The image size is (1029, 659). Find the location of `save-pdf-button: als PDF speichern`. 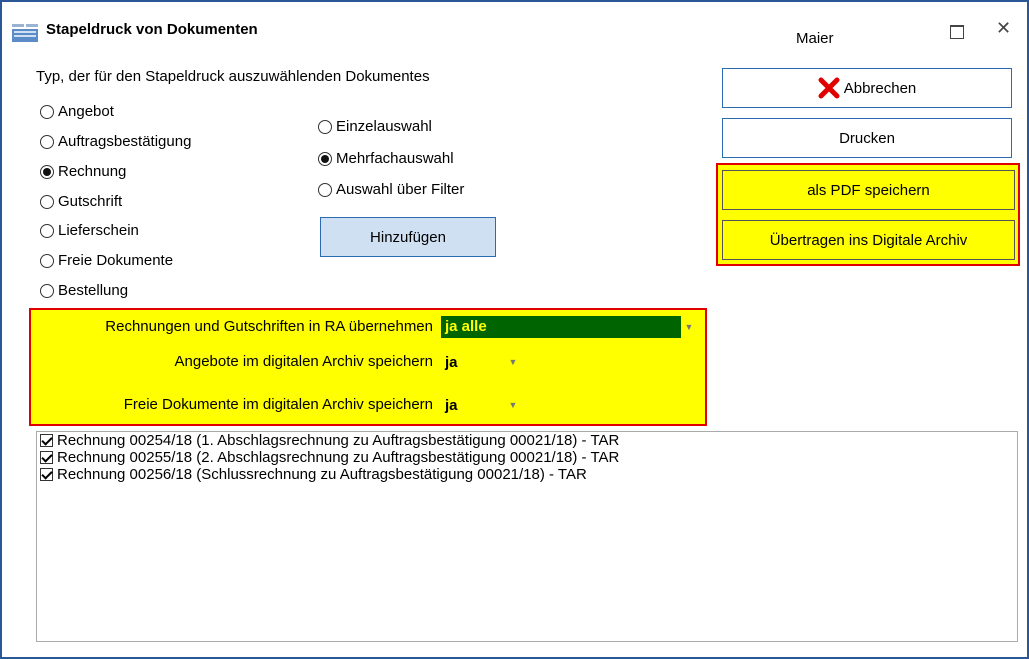

save-pdf-button: als PDF speichern is located at coordinates (868, 190).